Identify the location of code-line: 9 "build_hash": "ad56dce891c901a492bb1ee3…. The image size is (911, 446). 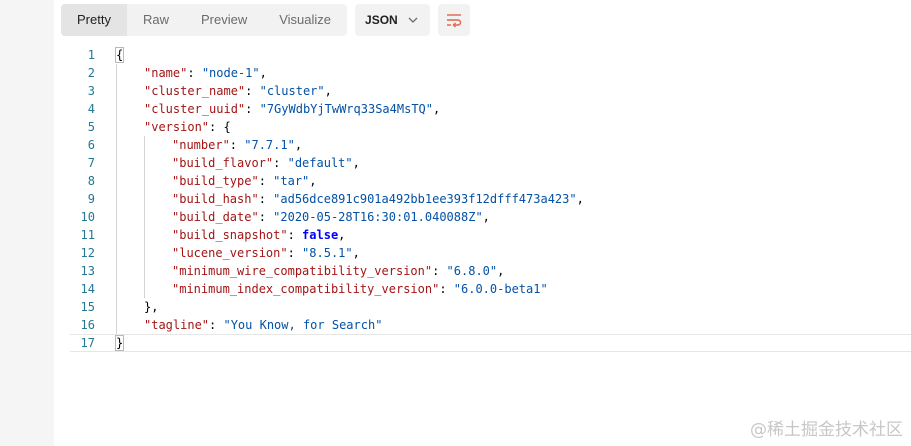
(490, 199).